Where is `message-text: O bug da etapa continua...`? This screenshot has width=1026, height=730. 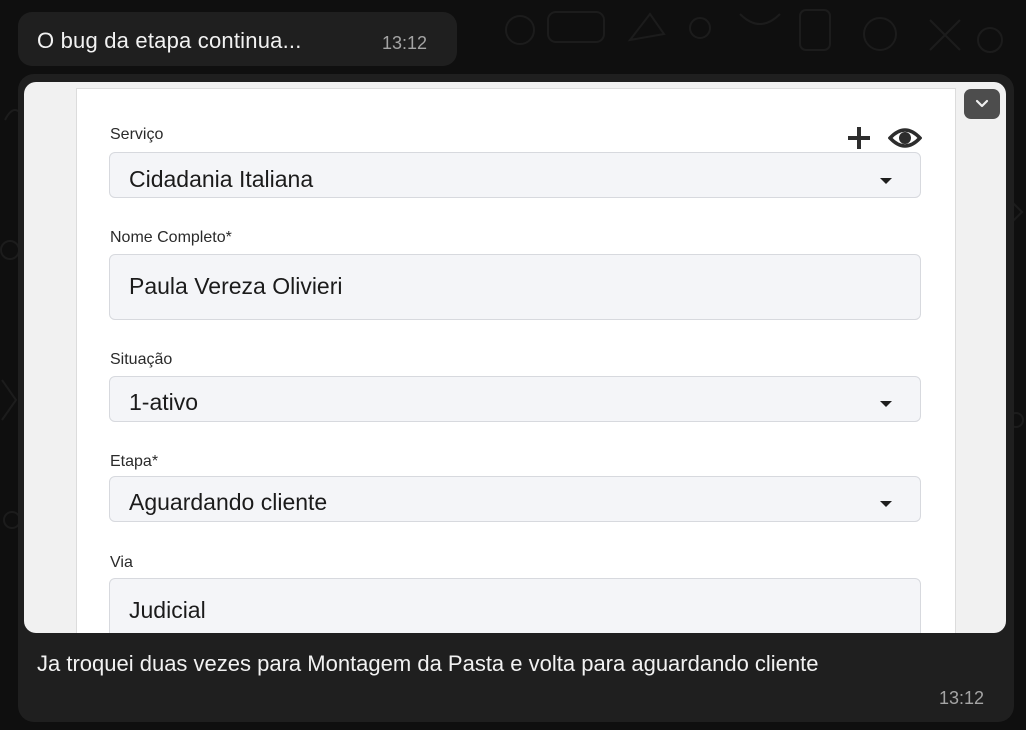 message-text: O bug da etapa continua... is located at coordinates (169, 40).